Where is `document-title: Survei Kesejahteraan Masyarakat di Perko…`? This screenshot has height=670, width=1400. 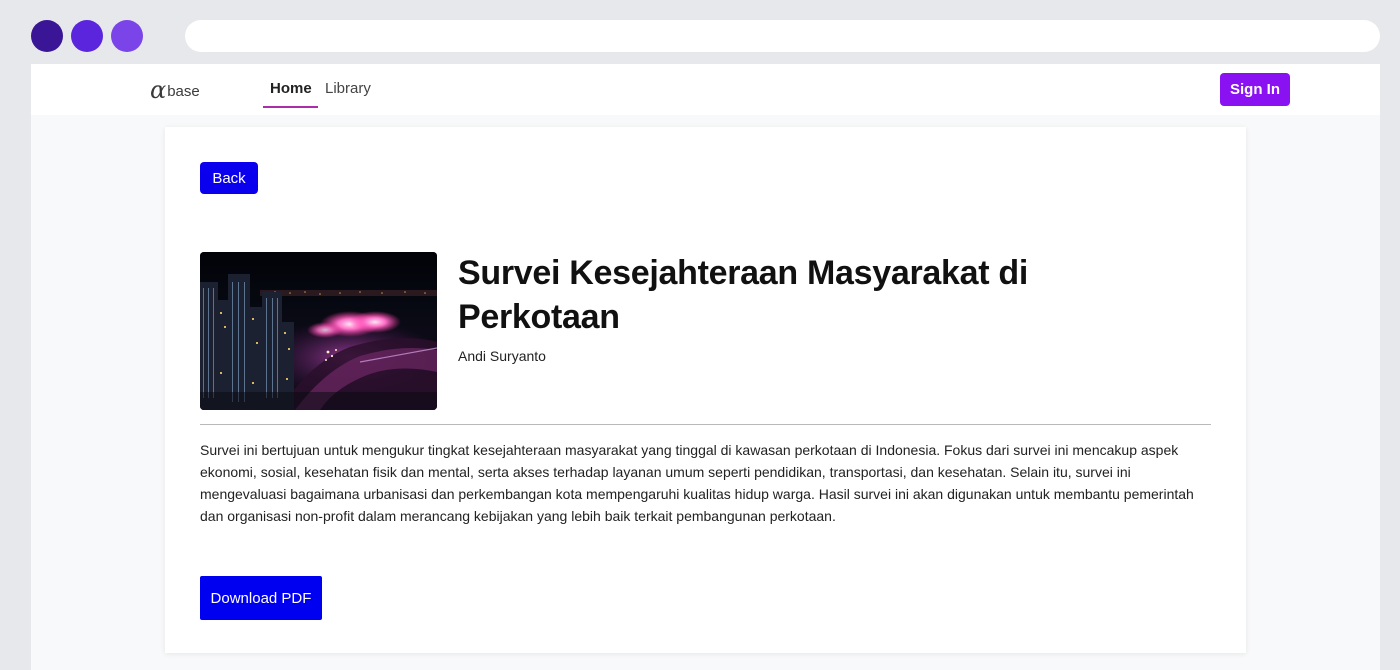 document-title: Survei Kesejahteraan Masyarakat di Perko… is located at coordinates (743, 295).